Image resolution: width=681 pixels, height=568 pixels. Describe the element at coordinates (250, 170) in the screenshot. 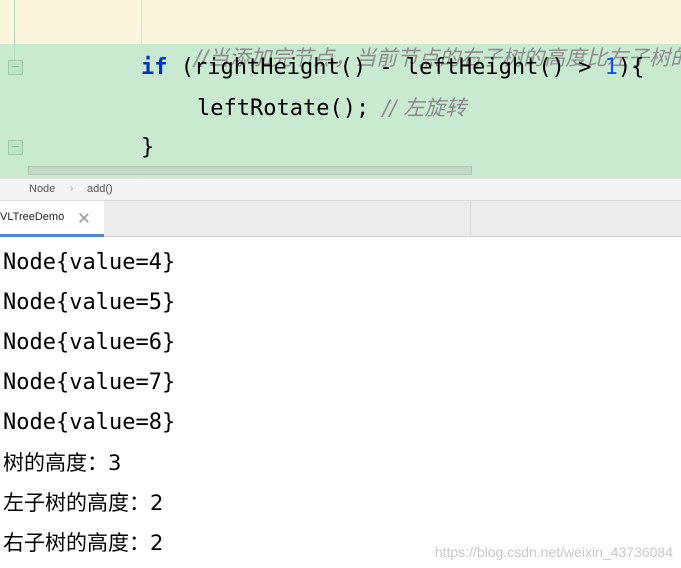

I see `horizontal-scrollbar` at that location.